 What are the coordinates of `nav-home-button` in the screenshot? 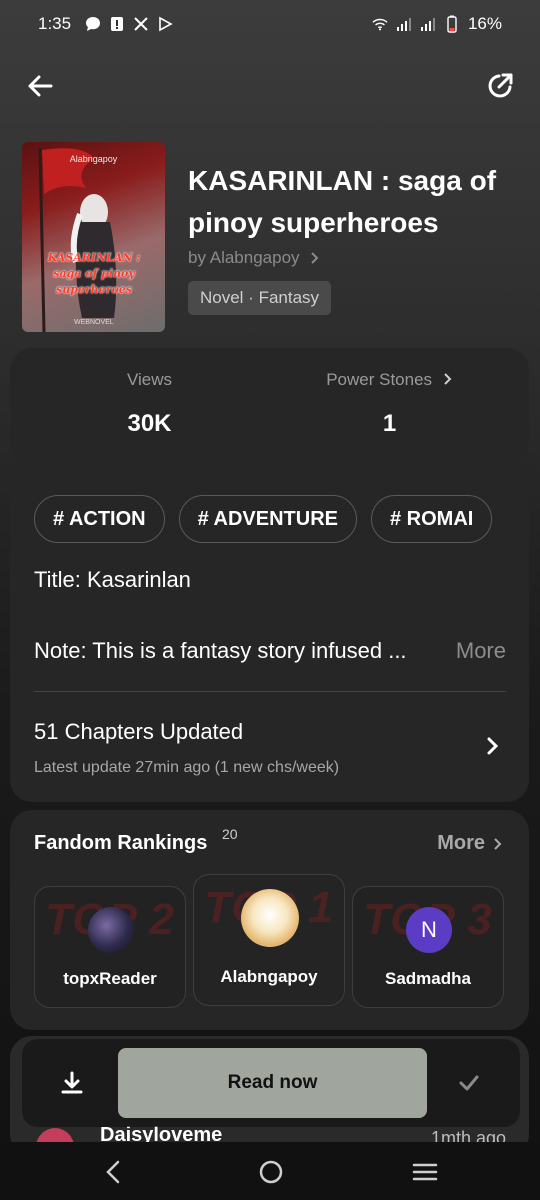 It's located at (271, 1172).